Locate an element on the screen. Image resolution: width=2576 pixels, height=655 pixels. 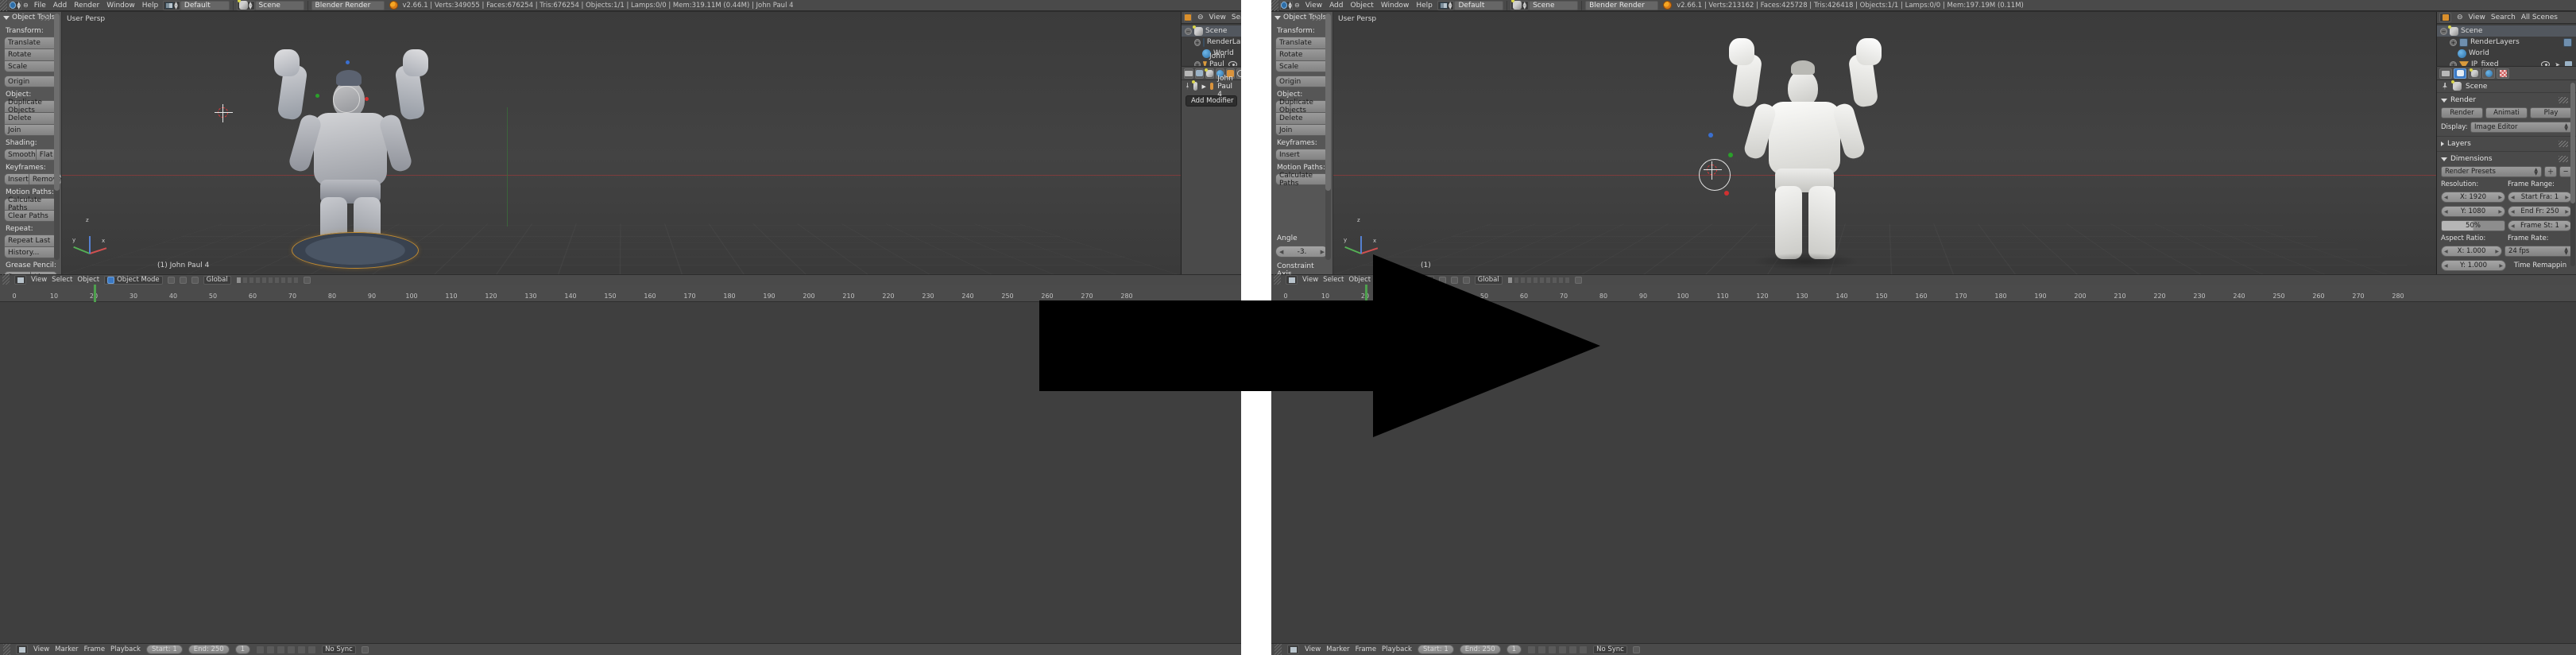
screen-layout-selector-left: ▲ ▼ is located at coordinates (171, 5).